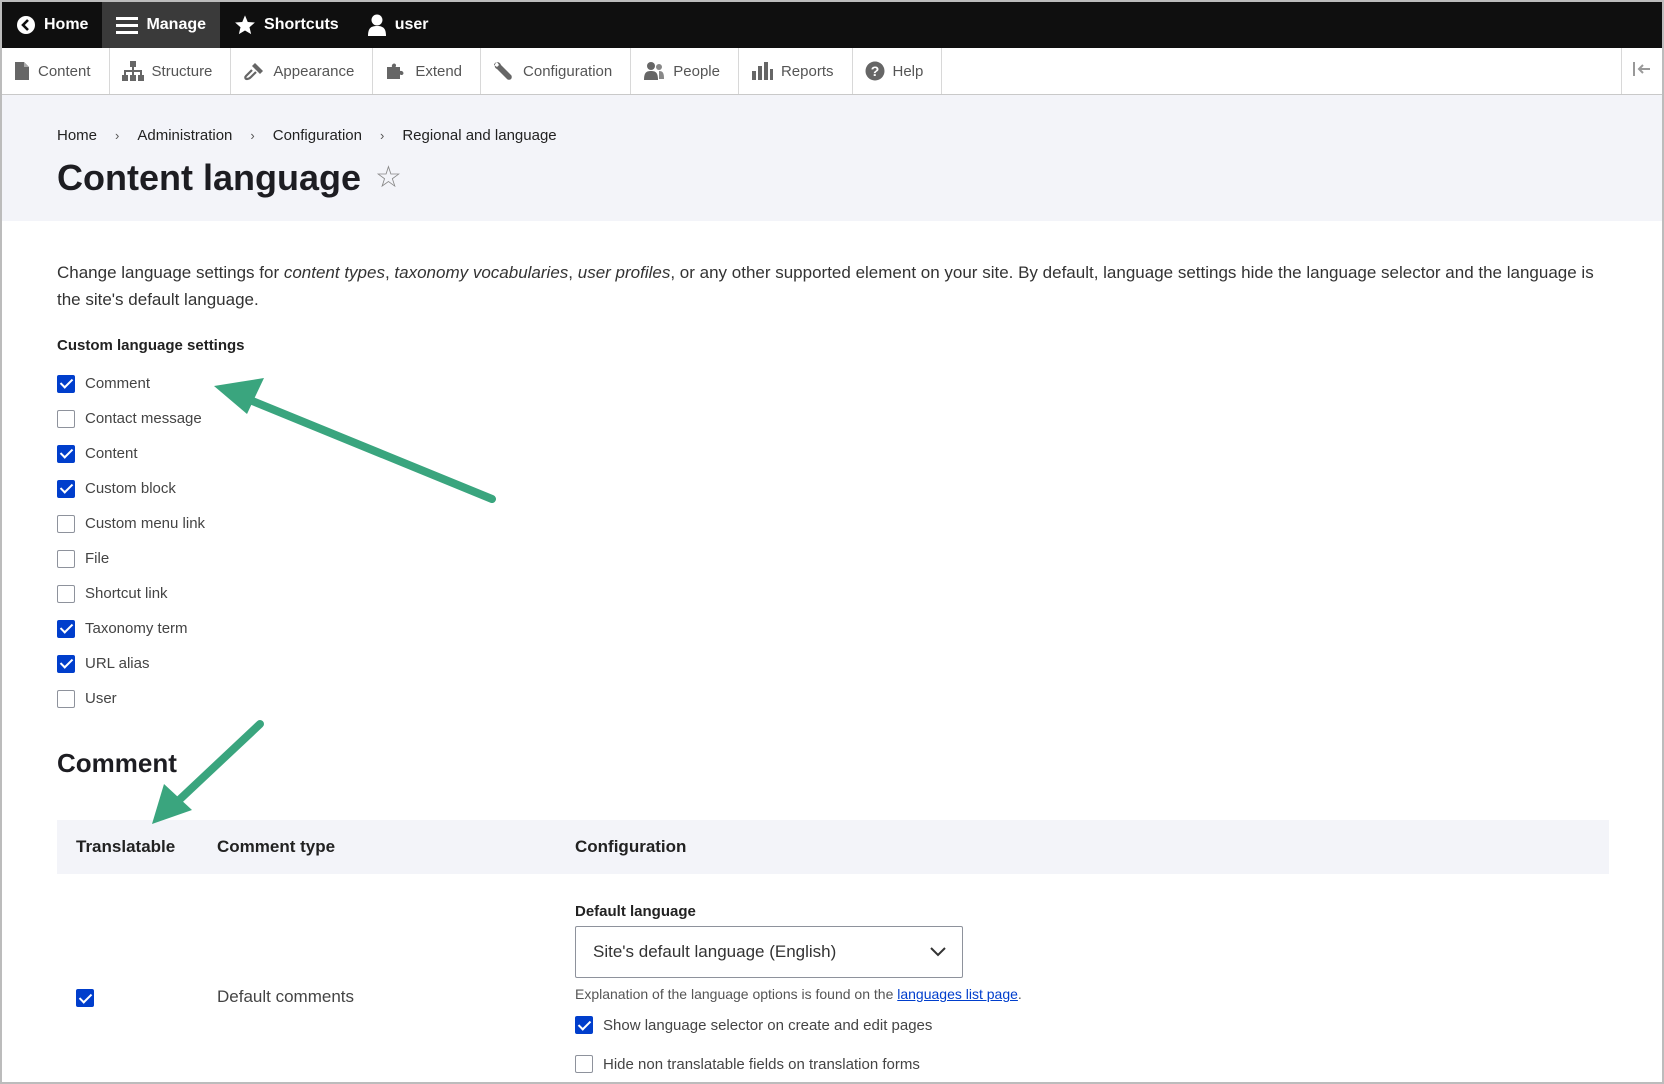 The height and width of the screenshot is (1084, 1664). I want to click on breadcrumb-configuration: Configuration, so click(317, 135).